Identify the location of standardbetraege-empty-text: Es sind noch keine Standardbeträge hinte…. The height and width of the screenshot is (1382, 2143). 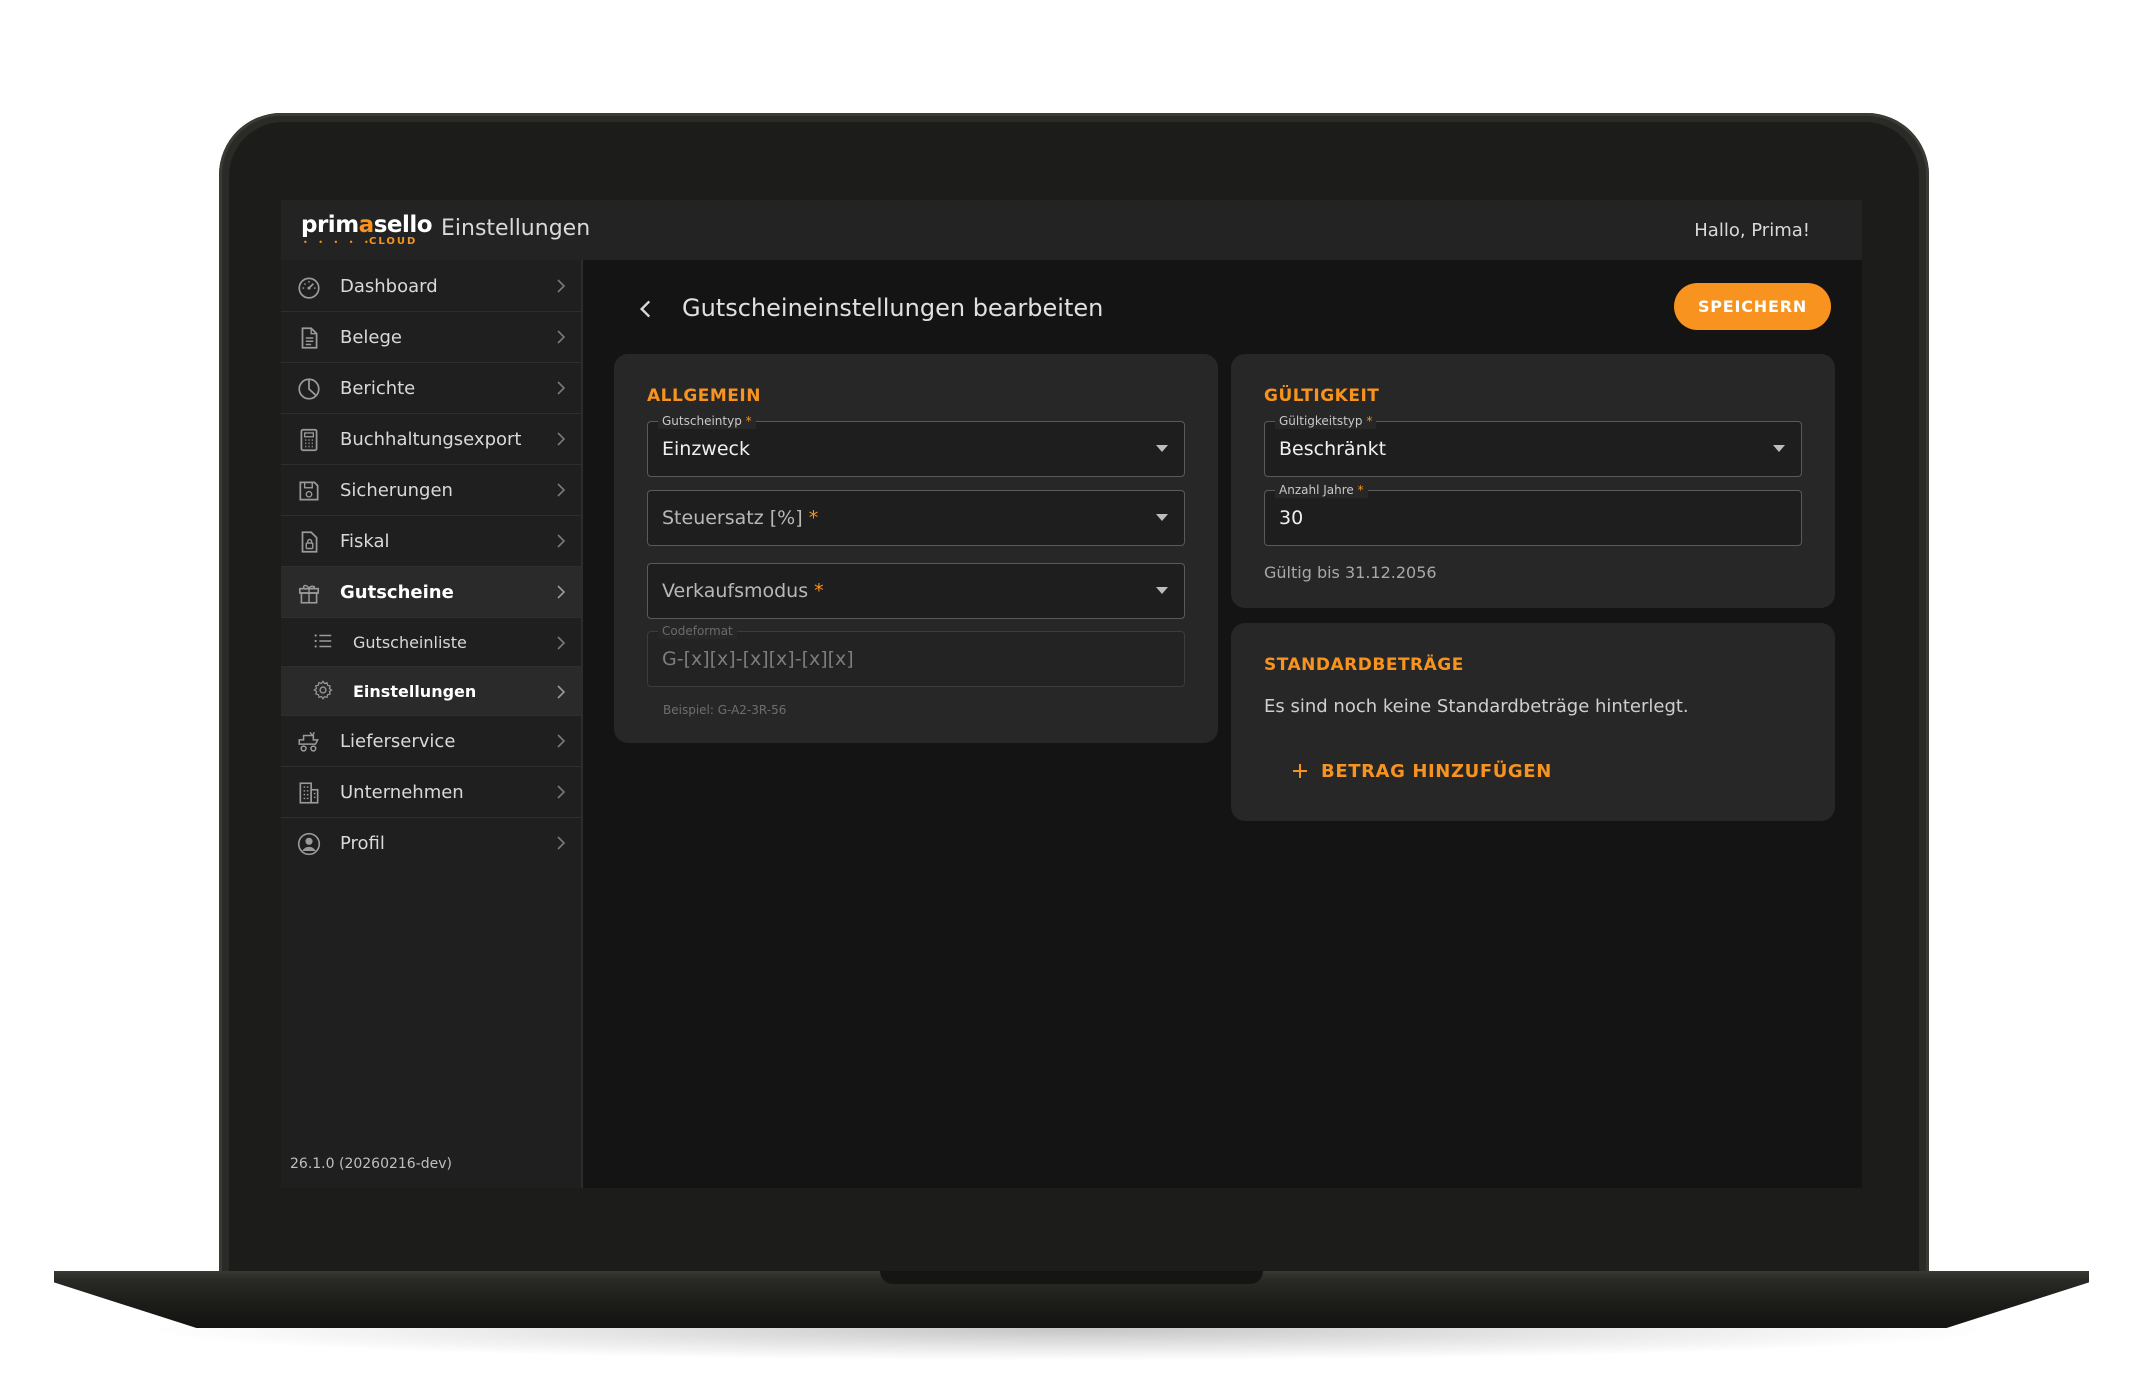
(1476, 706).